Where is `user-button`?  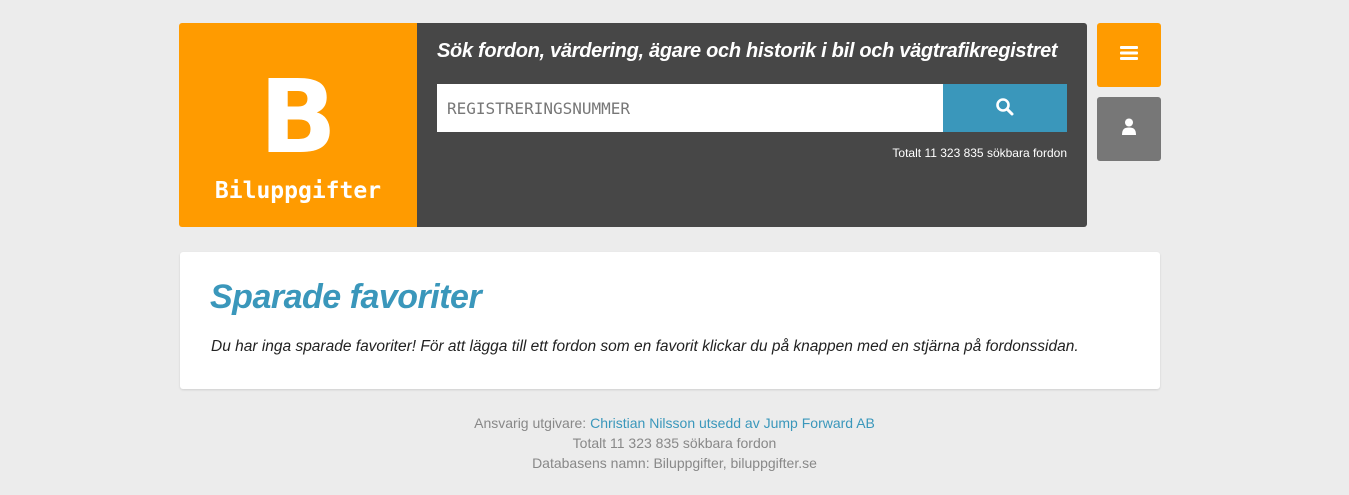 user-button is located at coordinates (1129, 129).